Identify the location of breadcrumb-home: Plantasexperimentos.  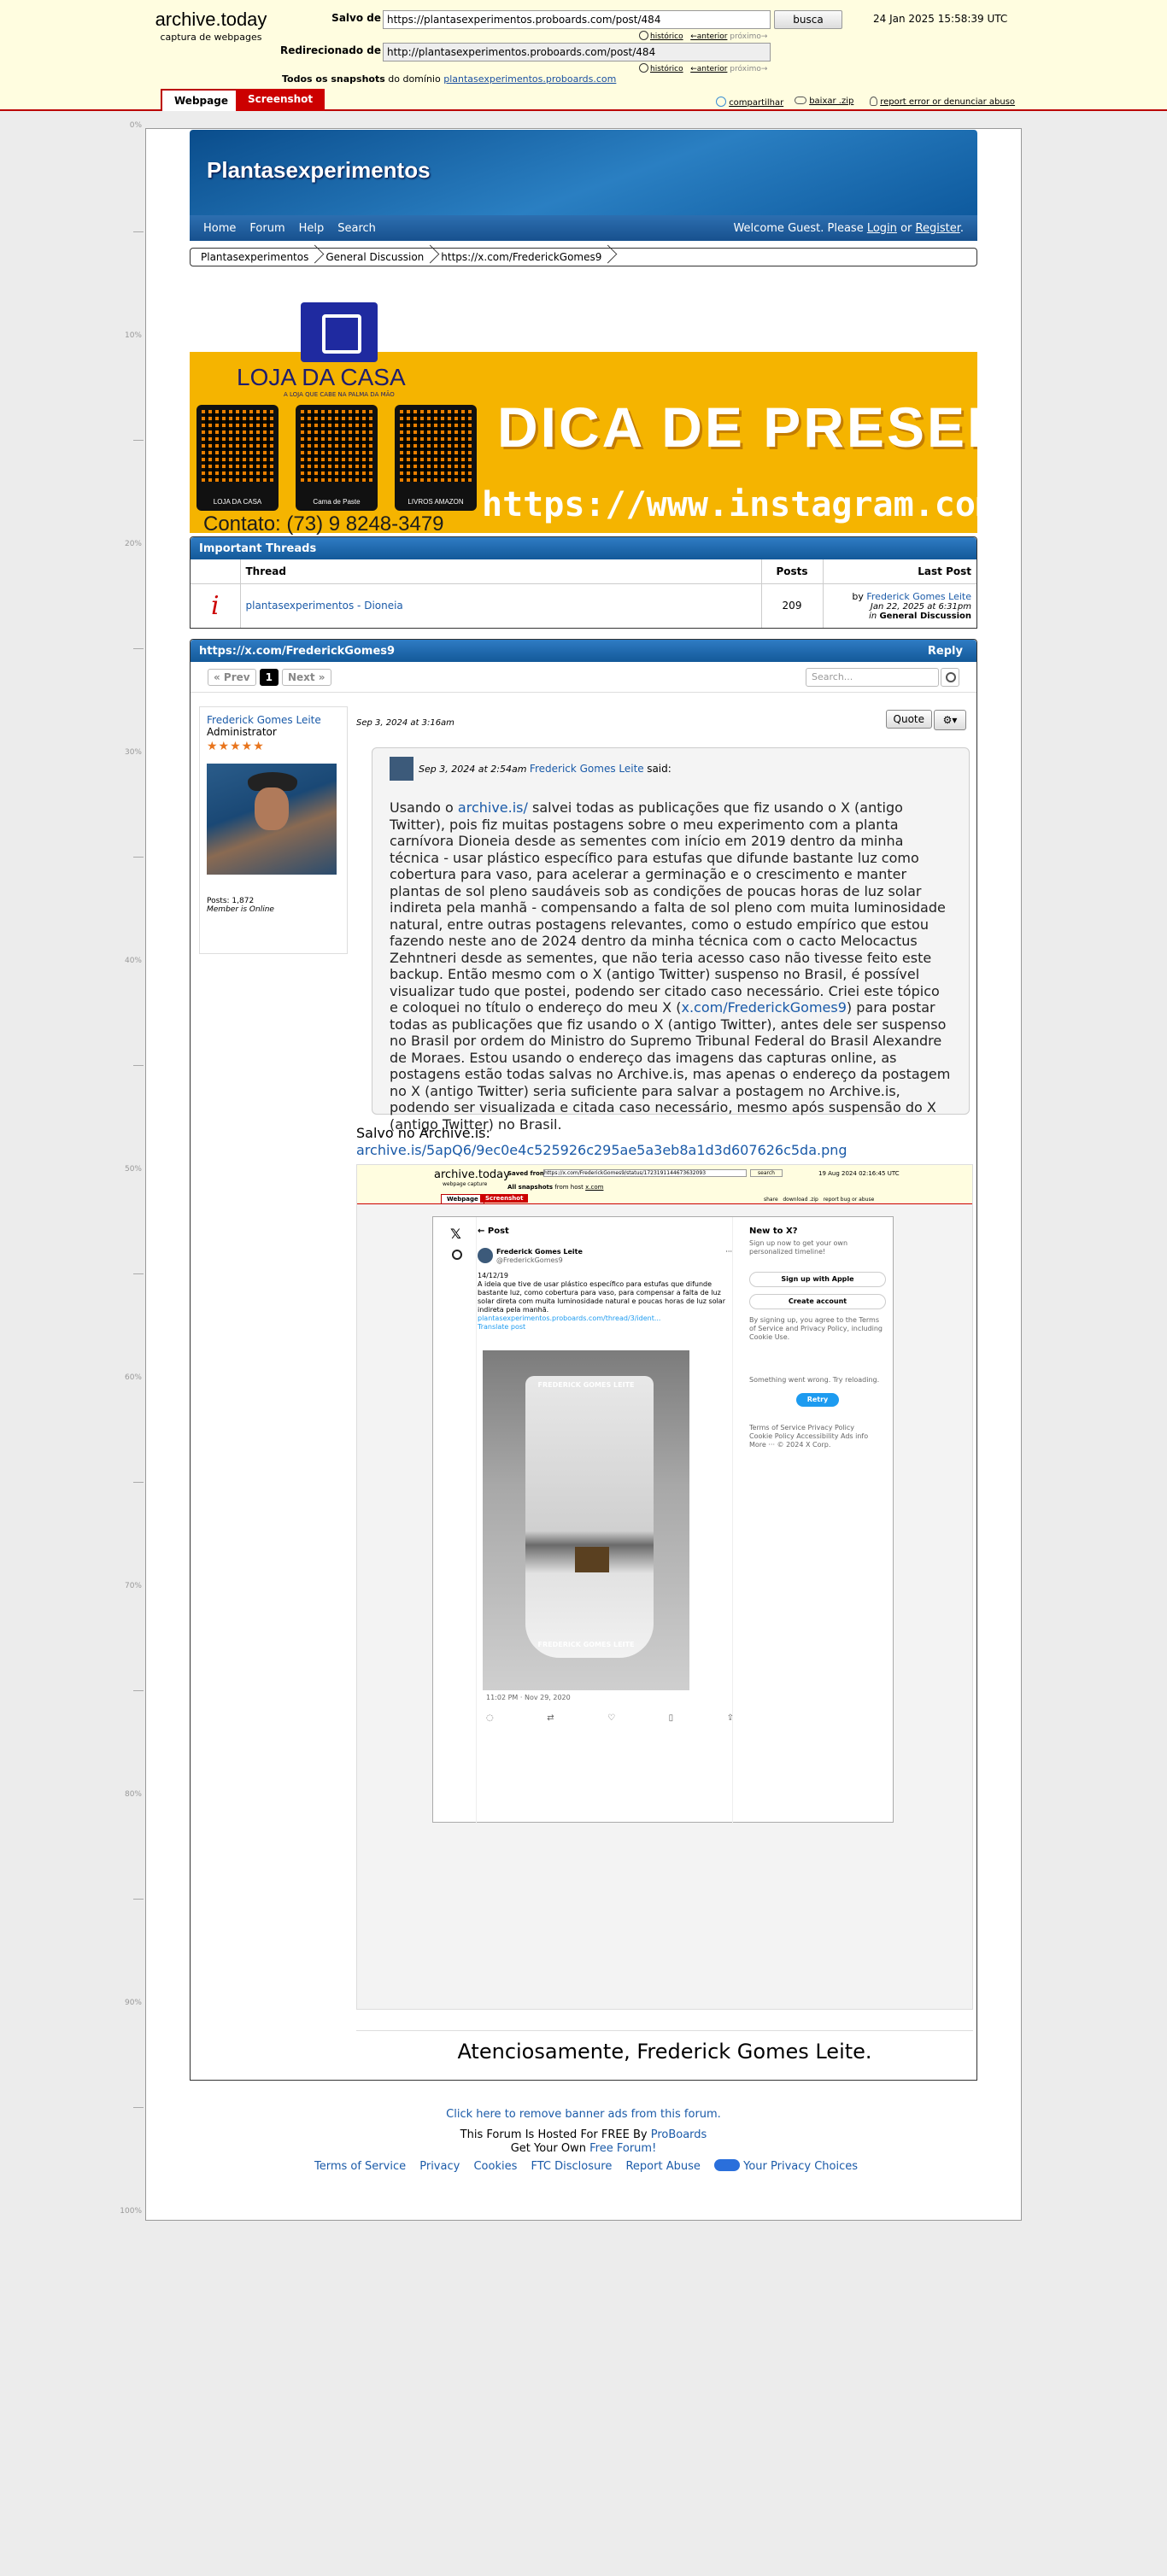
(256, 257).